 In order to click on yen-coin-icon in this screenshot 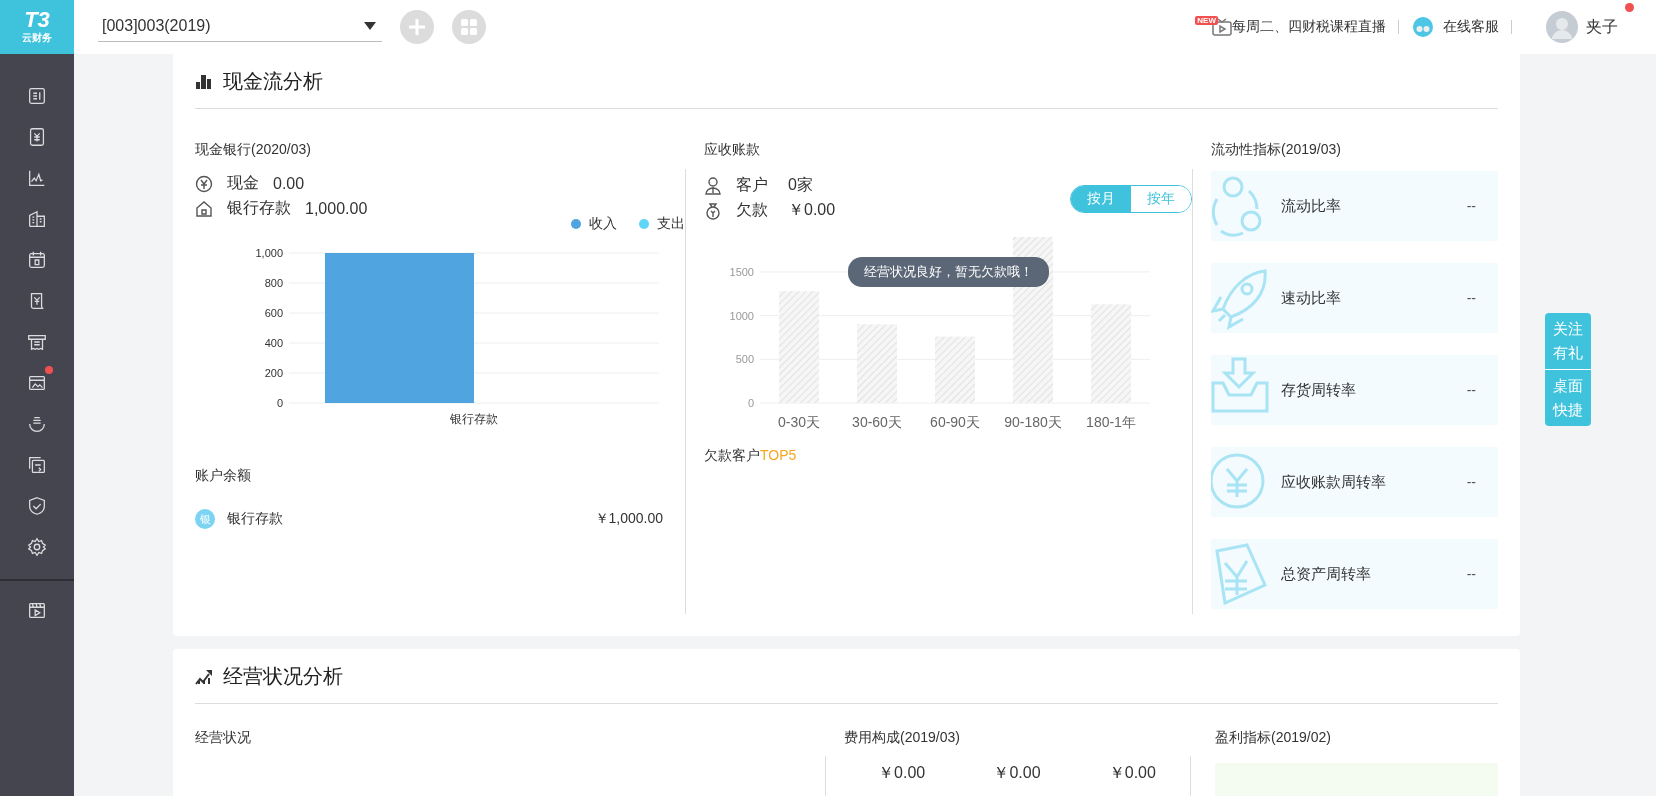, I will do `click(204, 183)`.